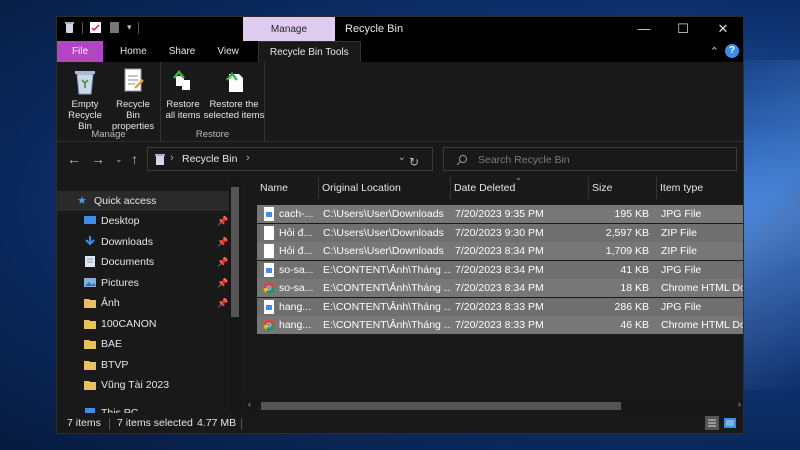  What do you see at coordinates (461, 160) in the screenshot?
I see `search-icon` at bounding box center [461, 160].